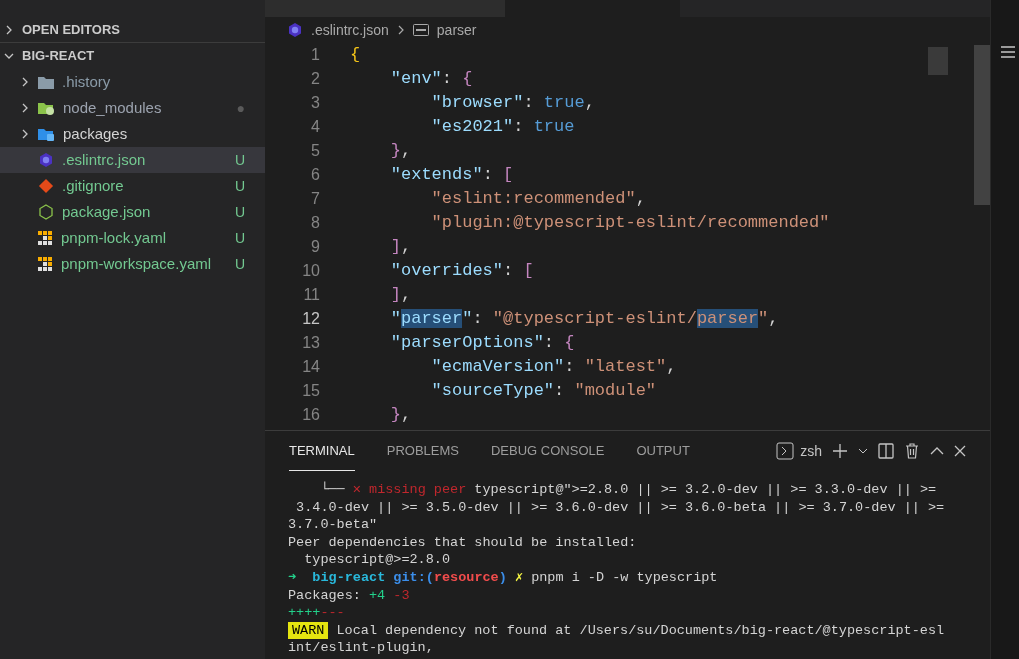 Image resolution: width=1019 pixels, height=659 pixels. What do you see at coordinates (132, 30) in the screenshot?
I see `section-header: OPEN EDITORS` at bounding box center [132, 30].